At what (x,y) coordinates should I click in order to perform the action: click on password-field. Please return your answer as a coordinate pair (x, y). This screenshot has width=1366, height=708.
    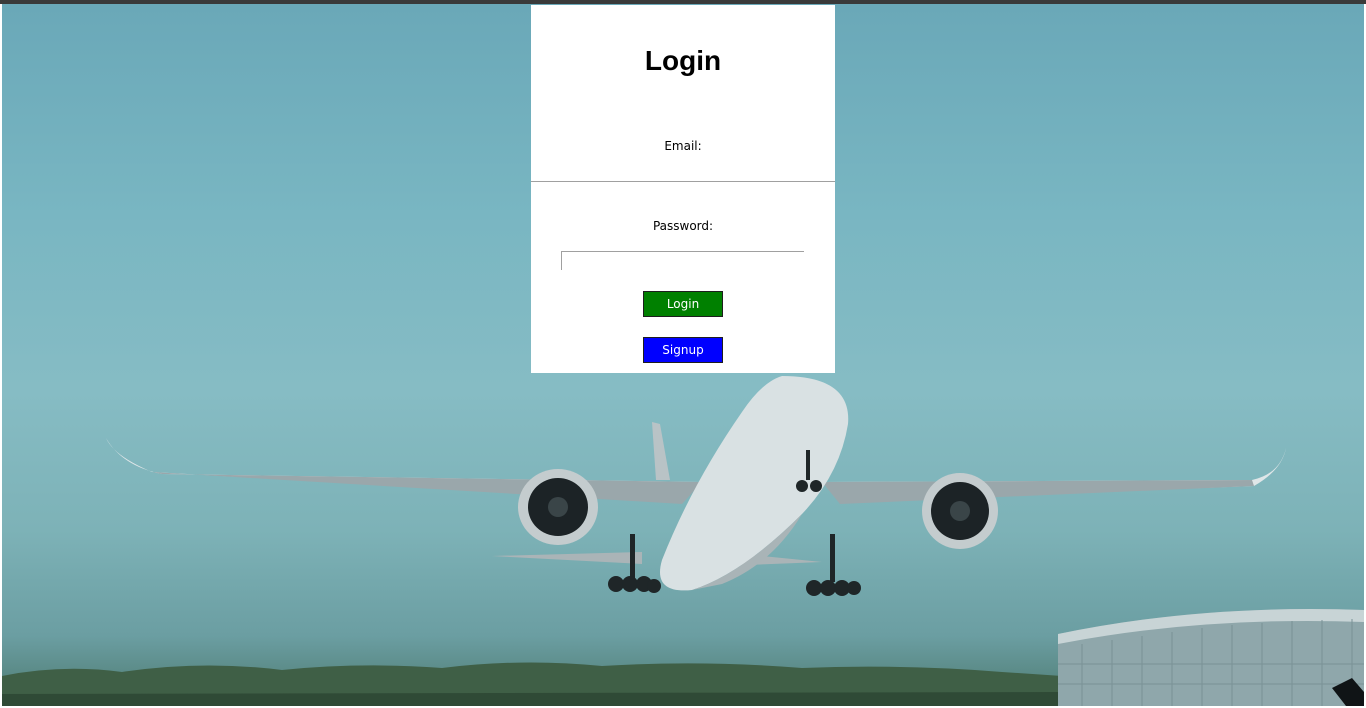
    Looking at the image, I should click on (682, 260).